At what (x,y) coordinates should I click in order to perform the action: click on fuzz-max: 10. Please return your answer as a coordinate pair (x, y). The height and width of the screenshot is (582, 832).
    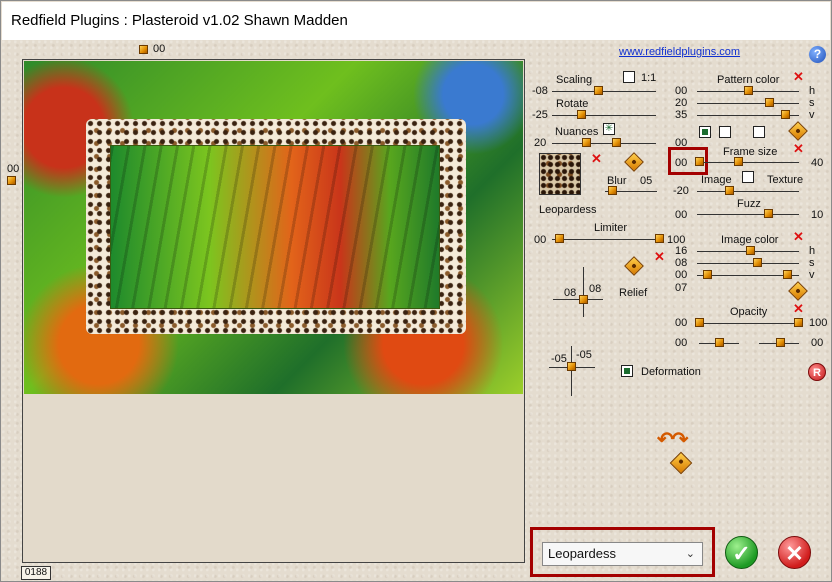
    Looking at the image, I should click on (817, 215).